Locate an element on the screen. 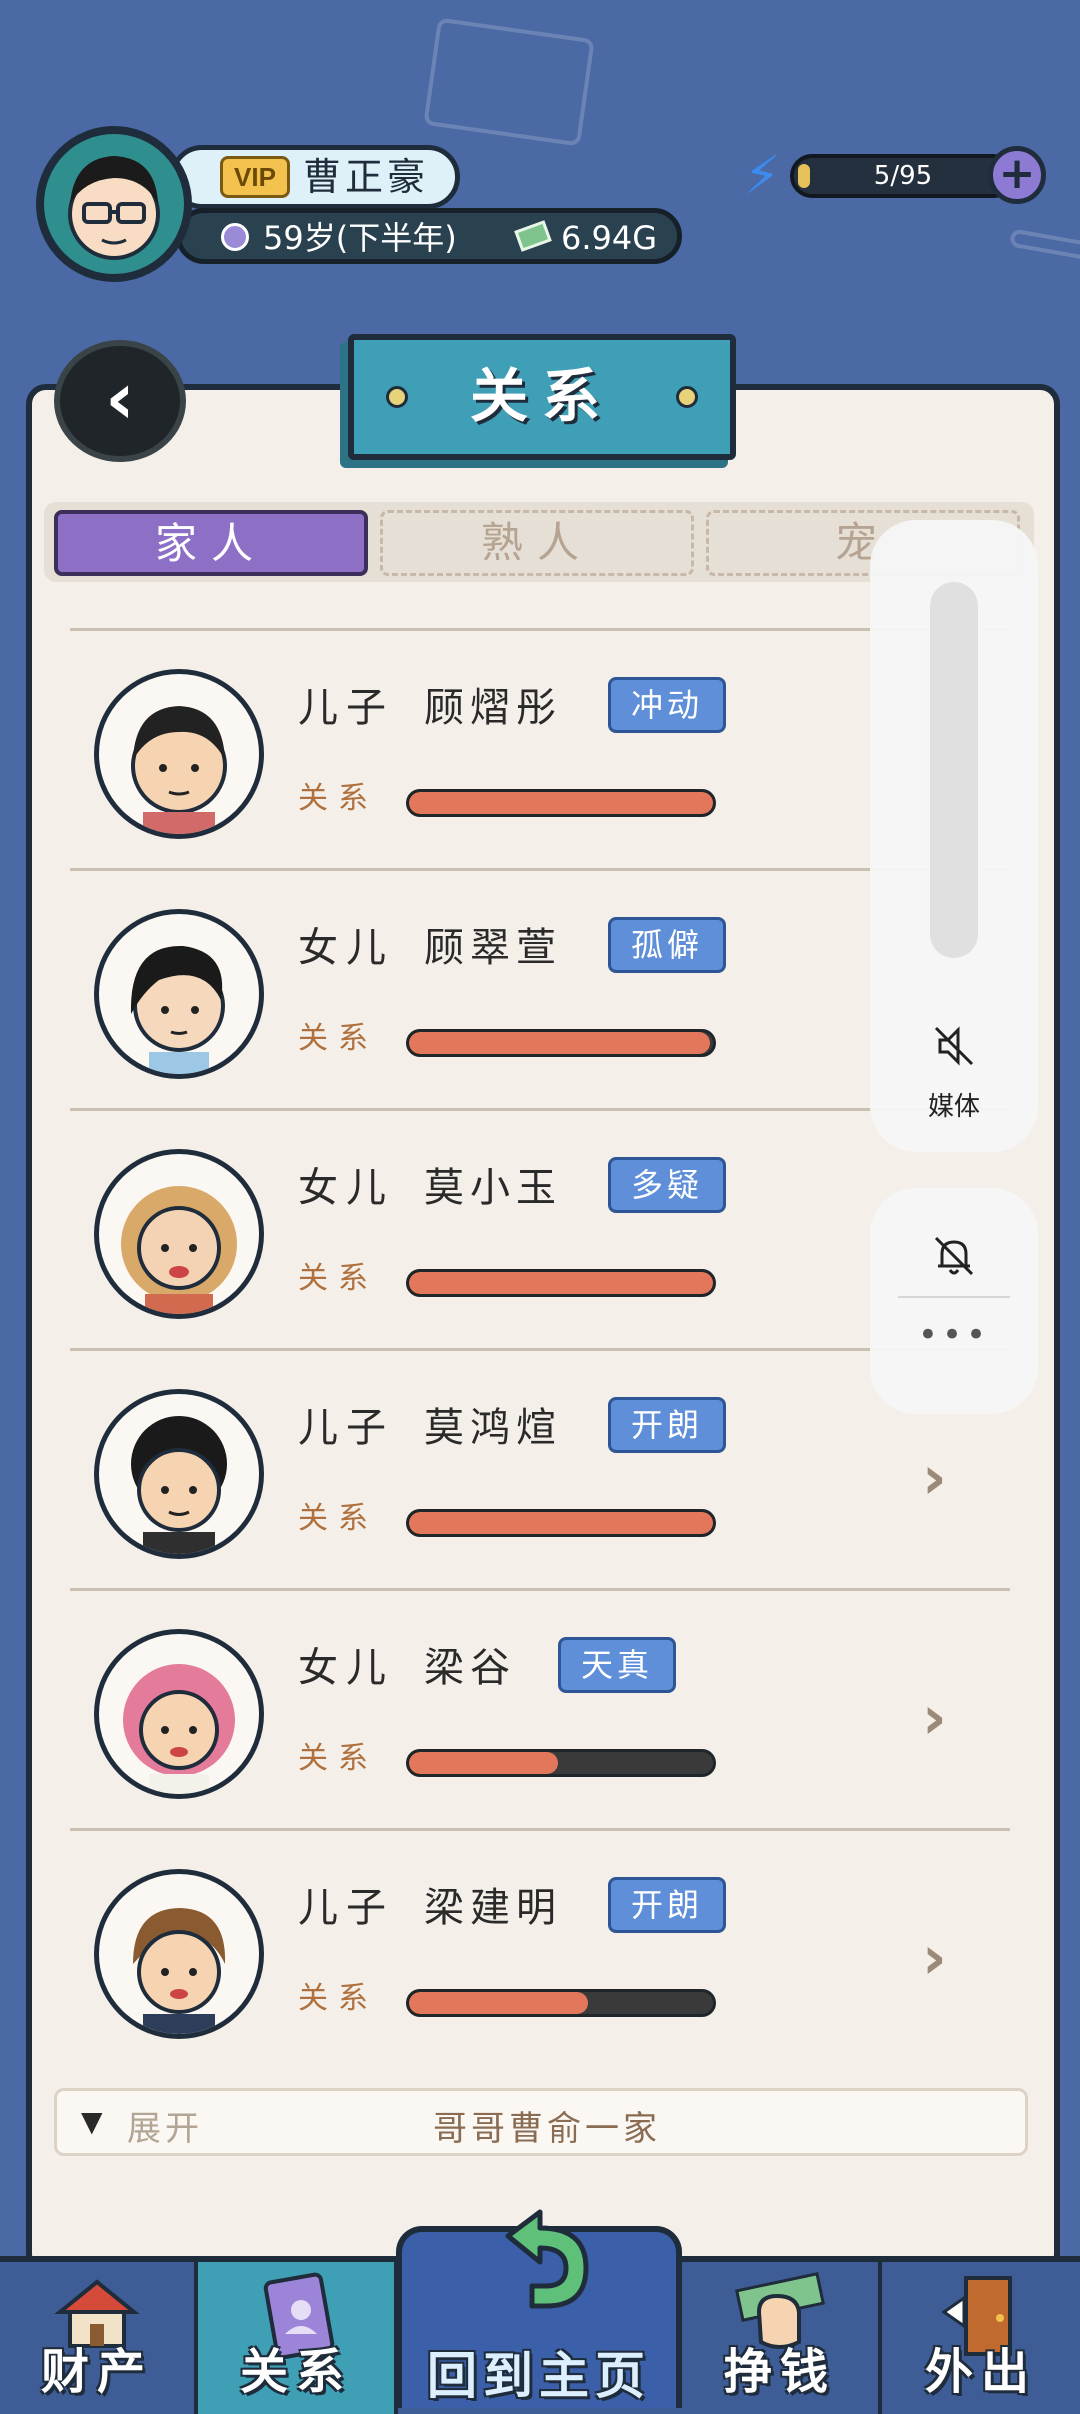 The width and height of the screenshot is (1080, 2414). home-button: 回到主页 is located at coordinates (539, 2308).